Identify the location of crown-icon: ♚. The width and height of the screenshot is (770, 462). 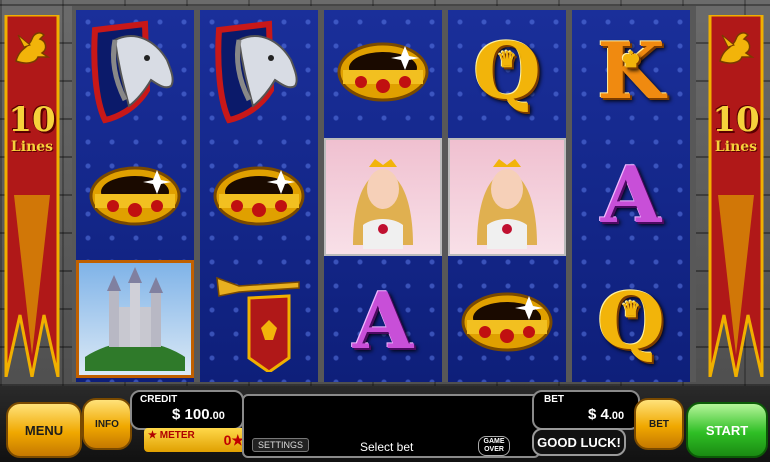
(631, 60).